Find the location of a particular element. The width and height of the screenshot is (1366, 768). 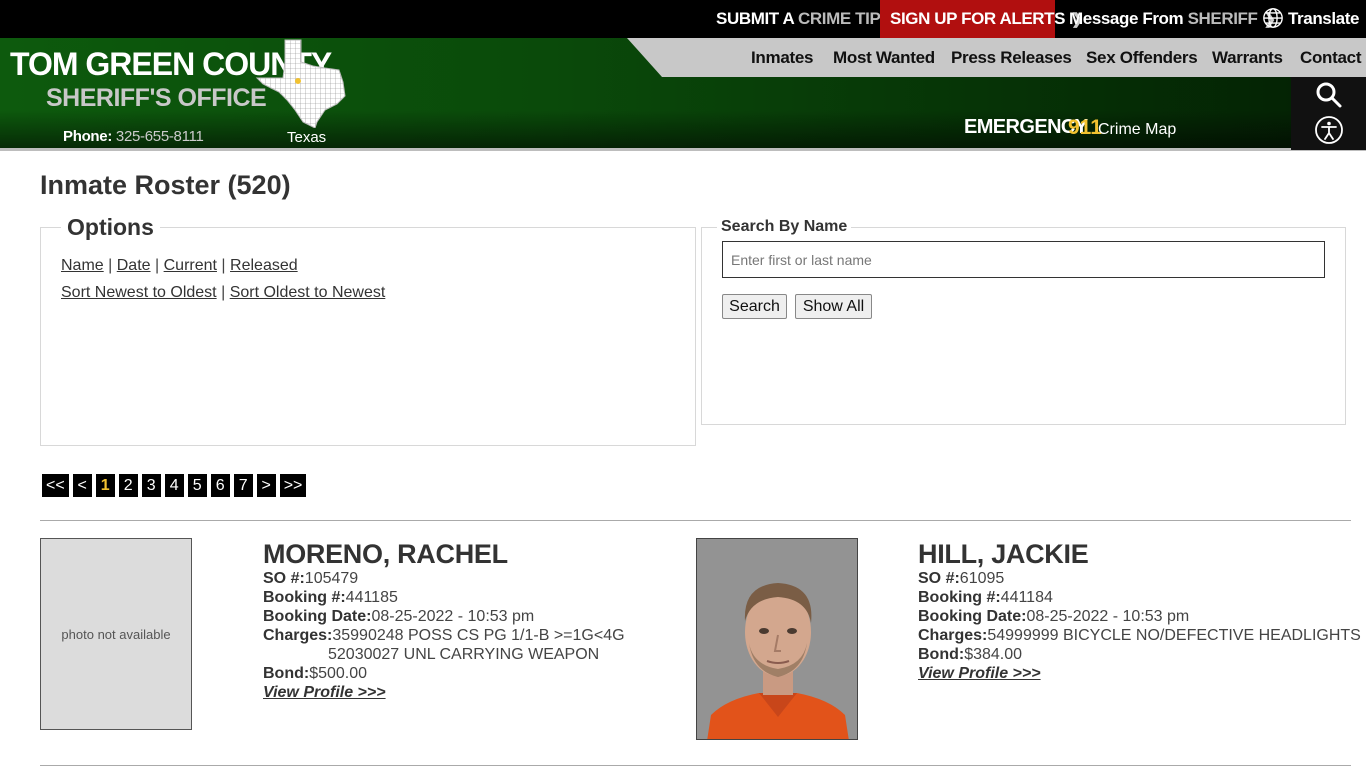

inmate-so-row: SO #:105479 is located at coordinates (444, 578).